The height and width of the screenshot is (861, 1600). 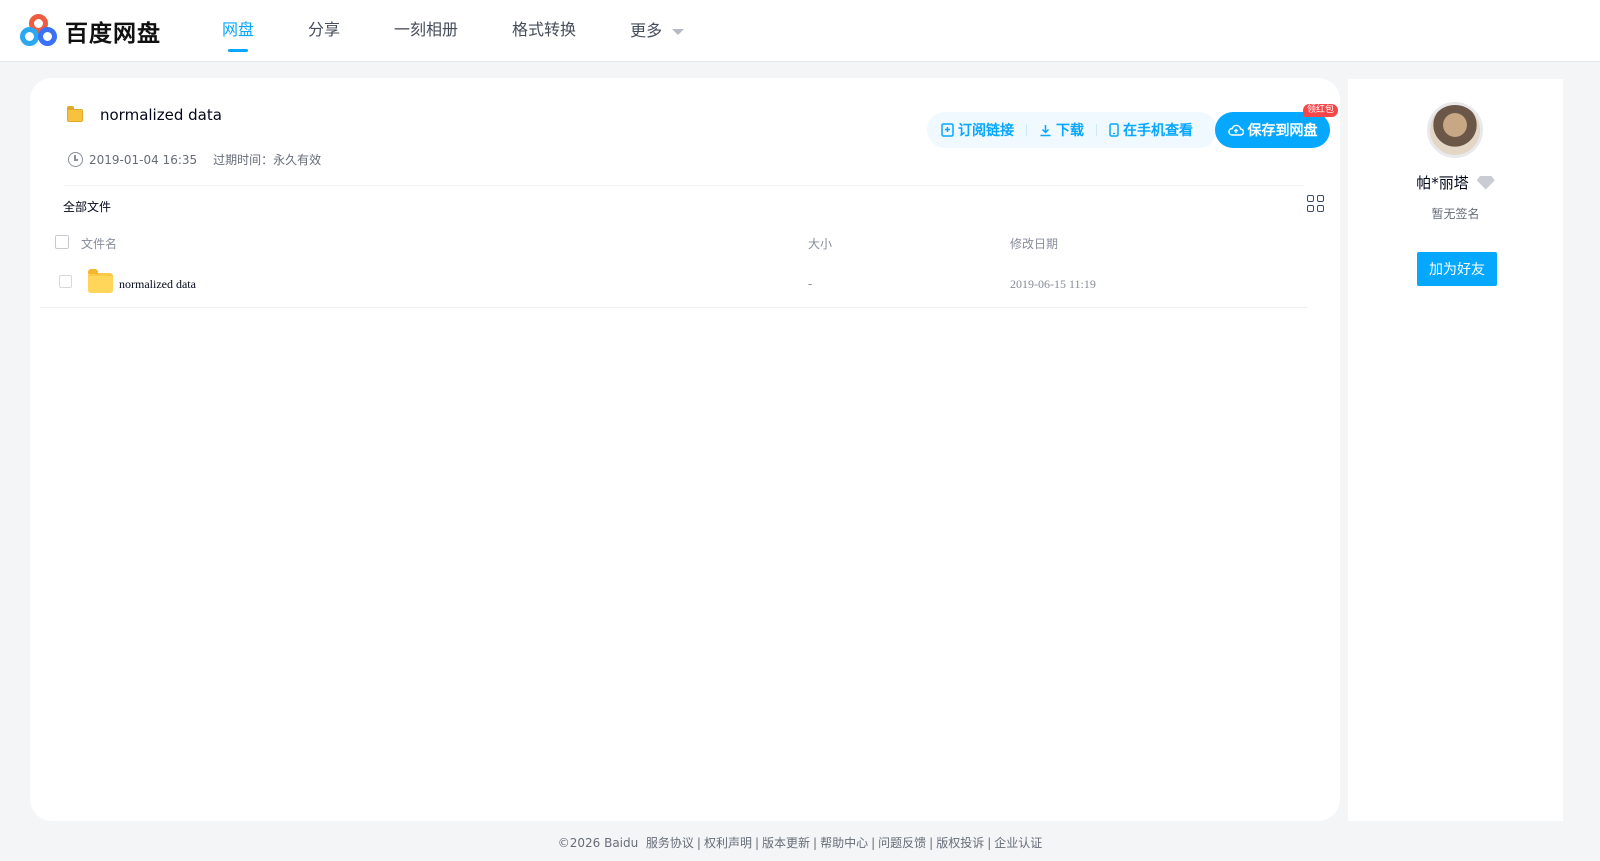 I want to click on download-label: 下载, so click(x=1070, y=131).